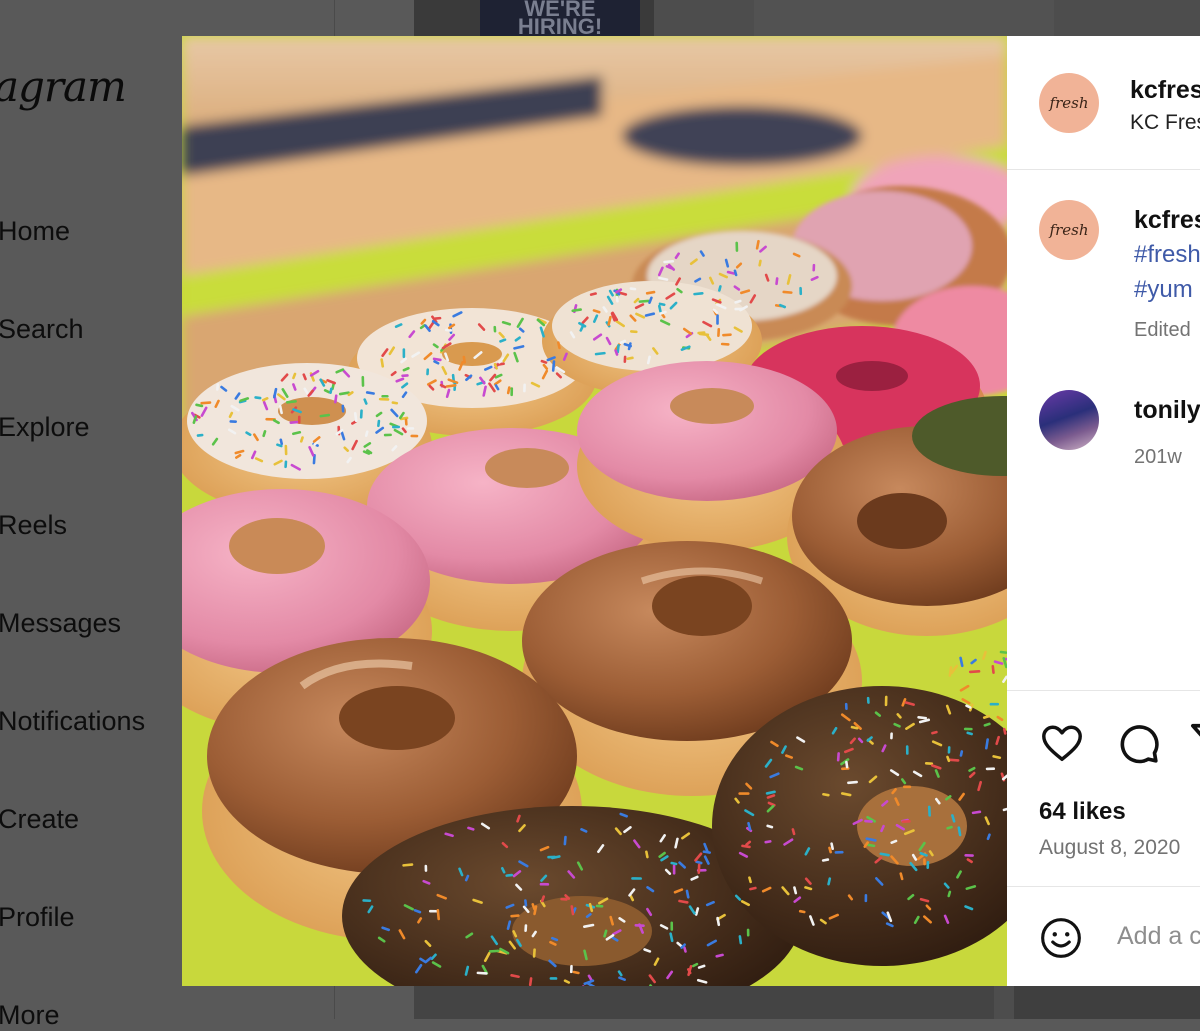 The height and width of the screenshot is (1031, 1200). What do you see at coordinates (1167, 255) in the screenshot?
I see `hashtag-link: #fresh` at bounding box center [1167, 255].